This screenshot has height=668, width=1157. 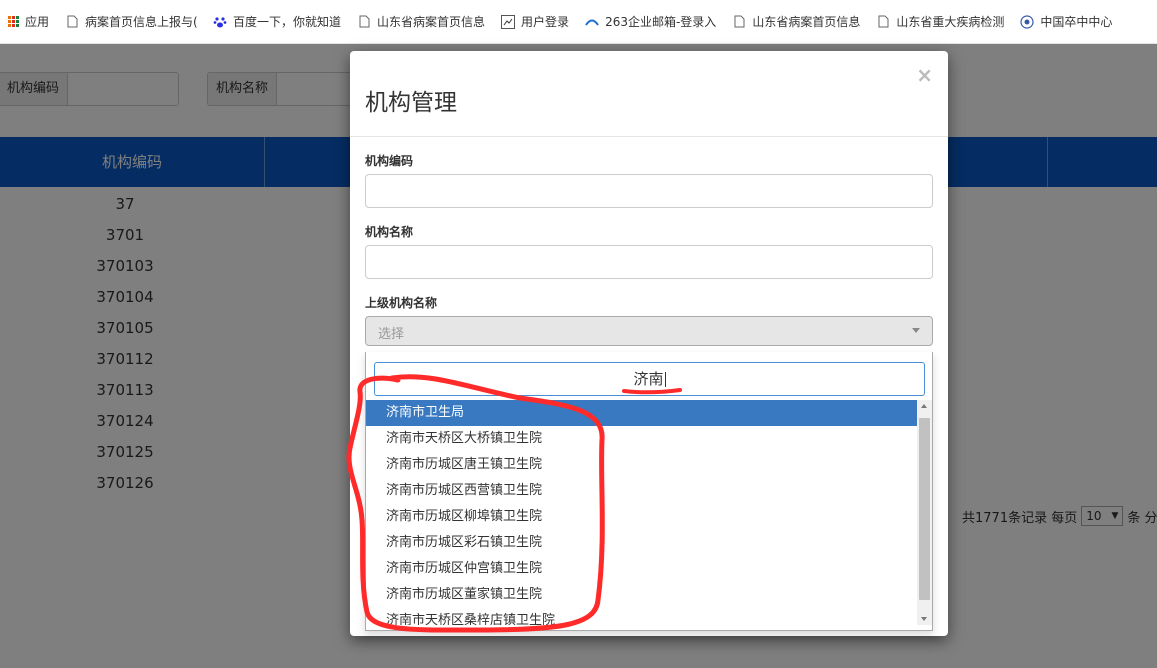 I want to click on dropdown-option: 济南市历城区唐王镇卫生院, so click(x=642, y=465).